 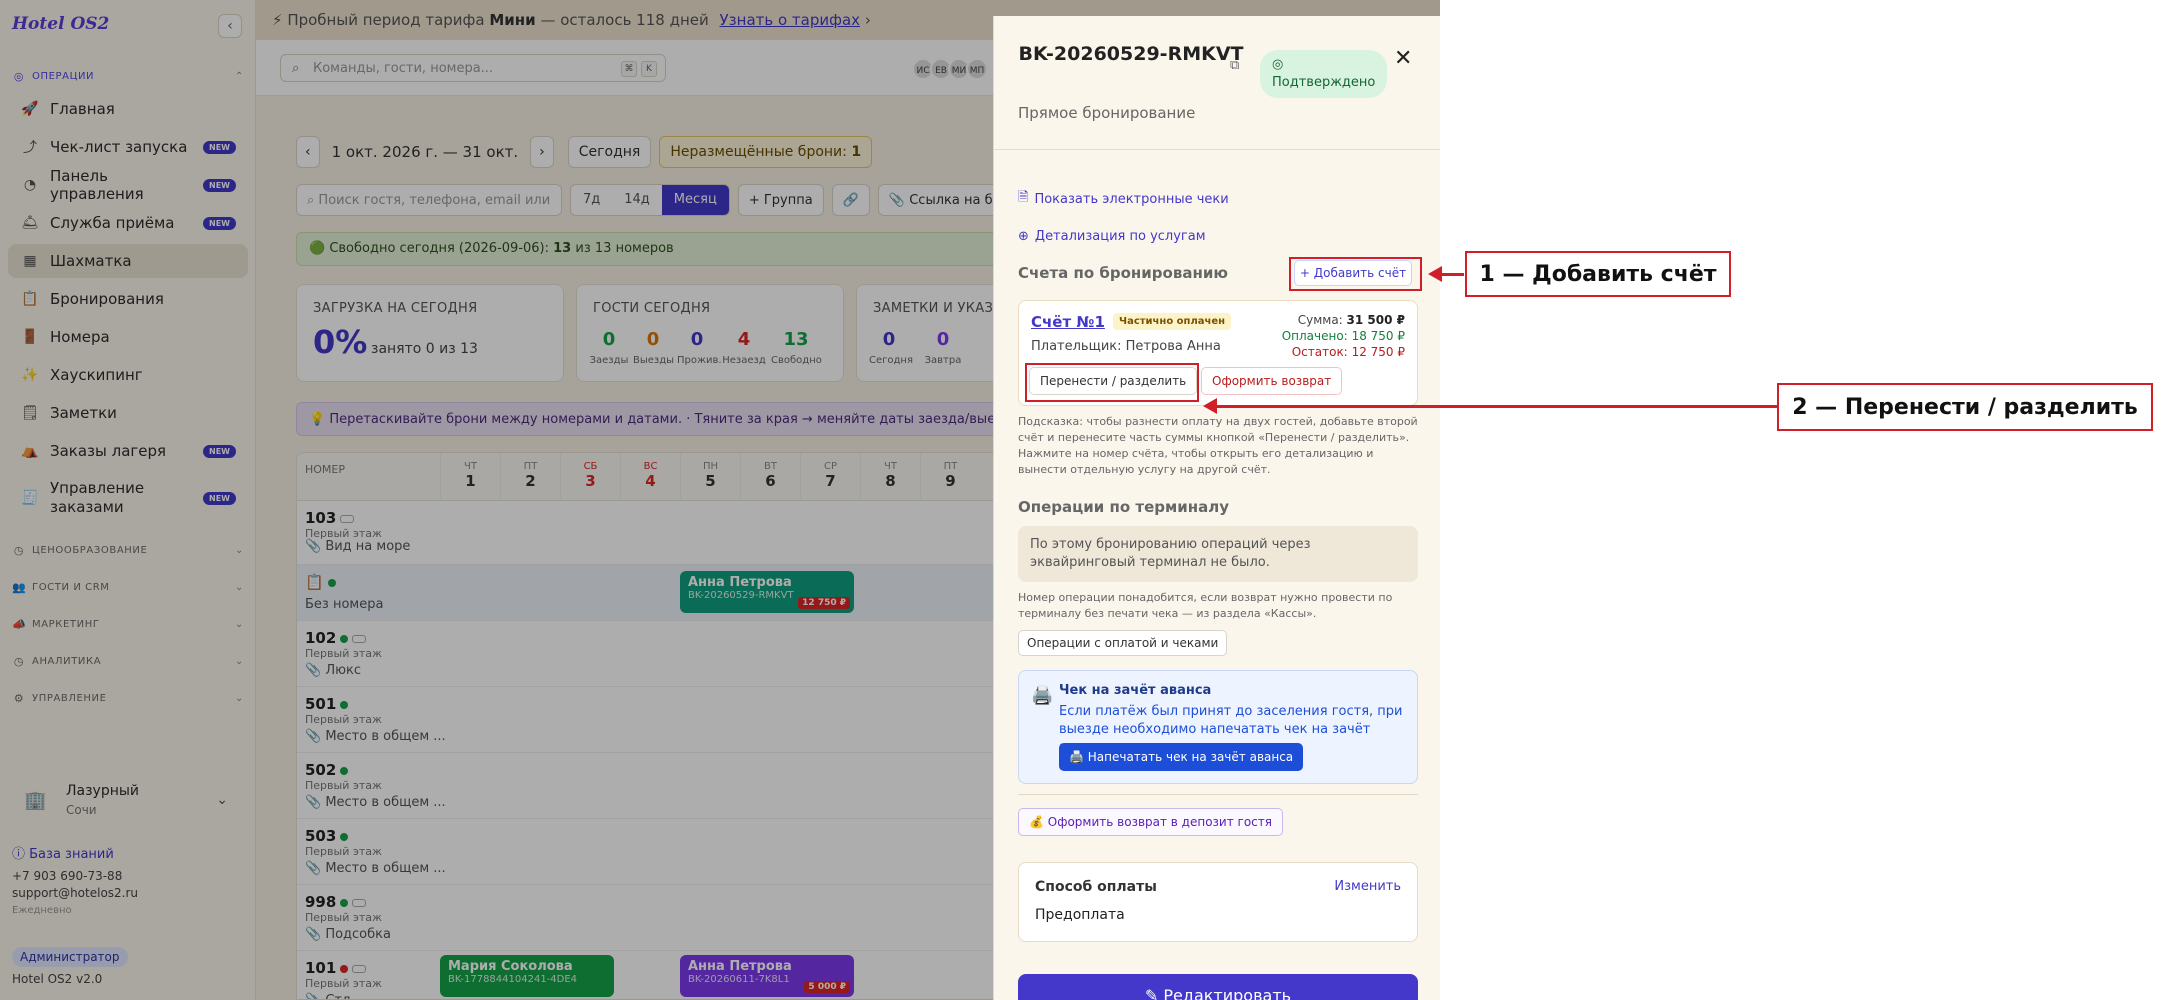 I want to click on show-receipts-link: 🗎 Показать электронные чеки, so click(x=1123, y=199).